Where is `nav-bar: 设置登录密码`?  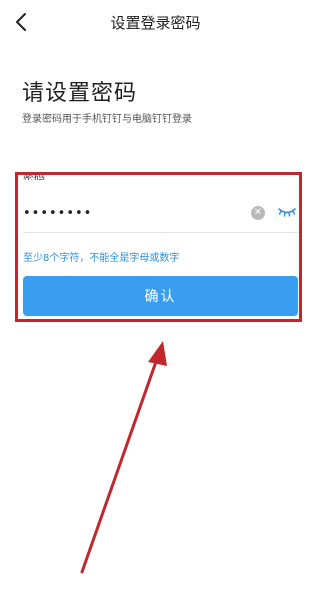 nav-bar: 设置登录密码 is located at coordinates (155, 23).